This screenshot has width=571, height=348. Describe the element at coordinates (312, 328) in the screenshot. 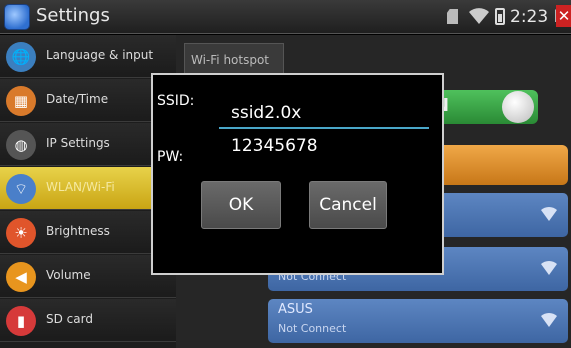

I see `network-status: Not Connect` at that location.